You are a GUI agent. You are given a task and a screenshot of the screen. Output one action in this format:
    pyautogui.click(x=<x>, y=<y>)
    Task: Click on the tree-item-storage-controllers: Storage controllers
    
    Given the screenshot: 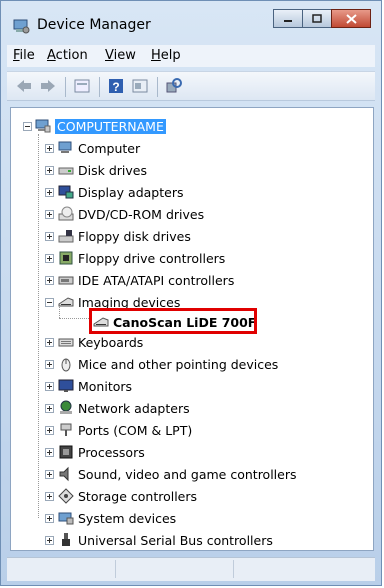 What is the action you would take?
    pyautogui.click(x=137, y=496)
    